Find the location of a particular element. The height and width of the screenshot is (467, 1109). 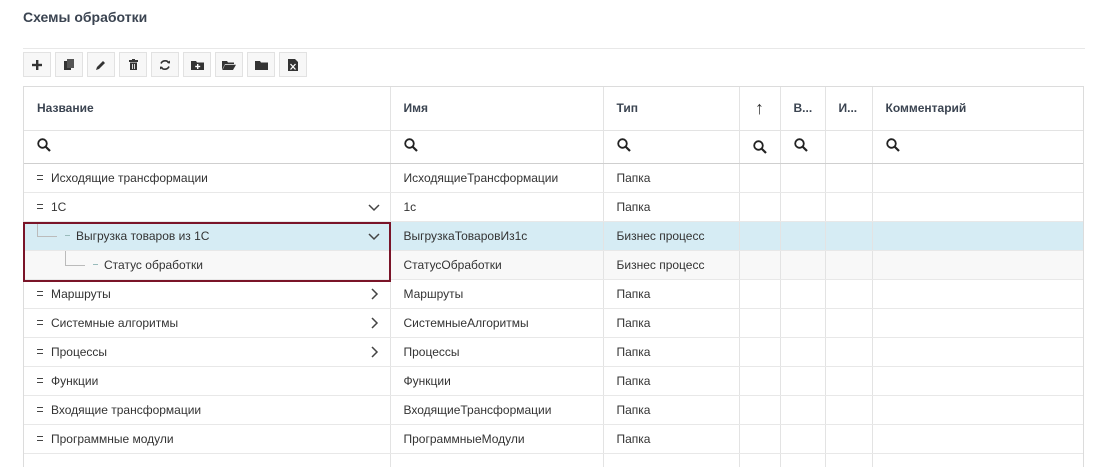

open-folder-button is located at coordinates (229, 64).